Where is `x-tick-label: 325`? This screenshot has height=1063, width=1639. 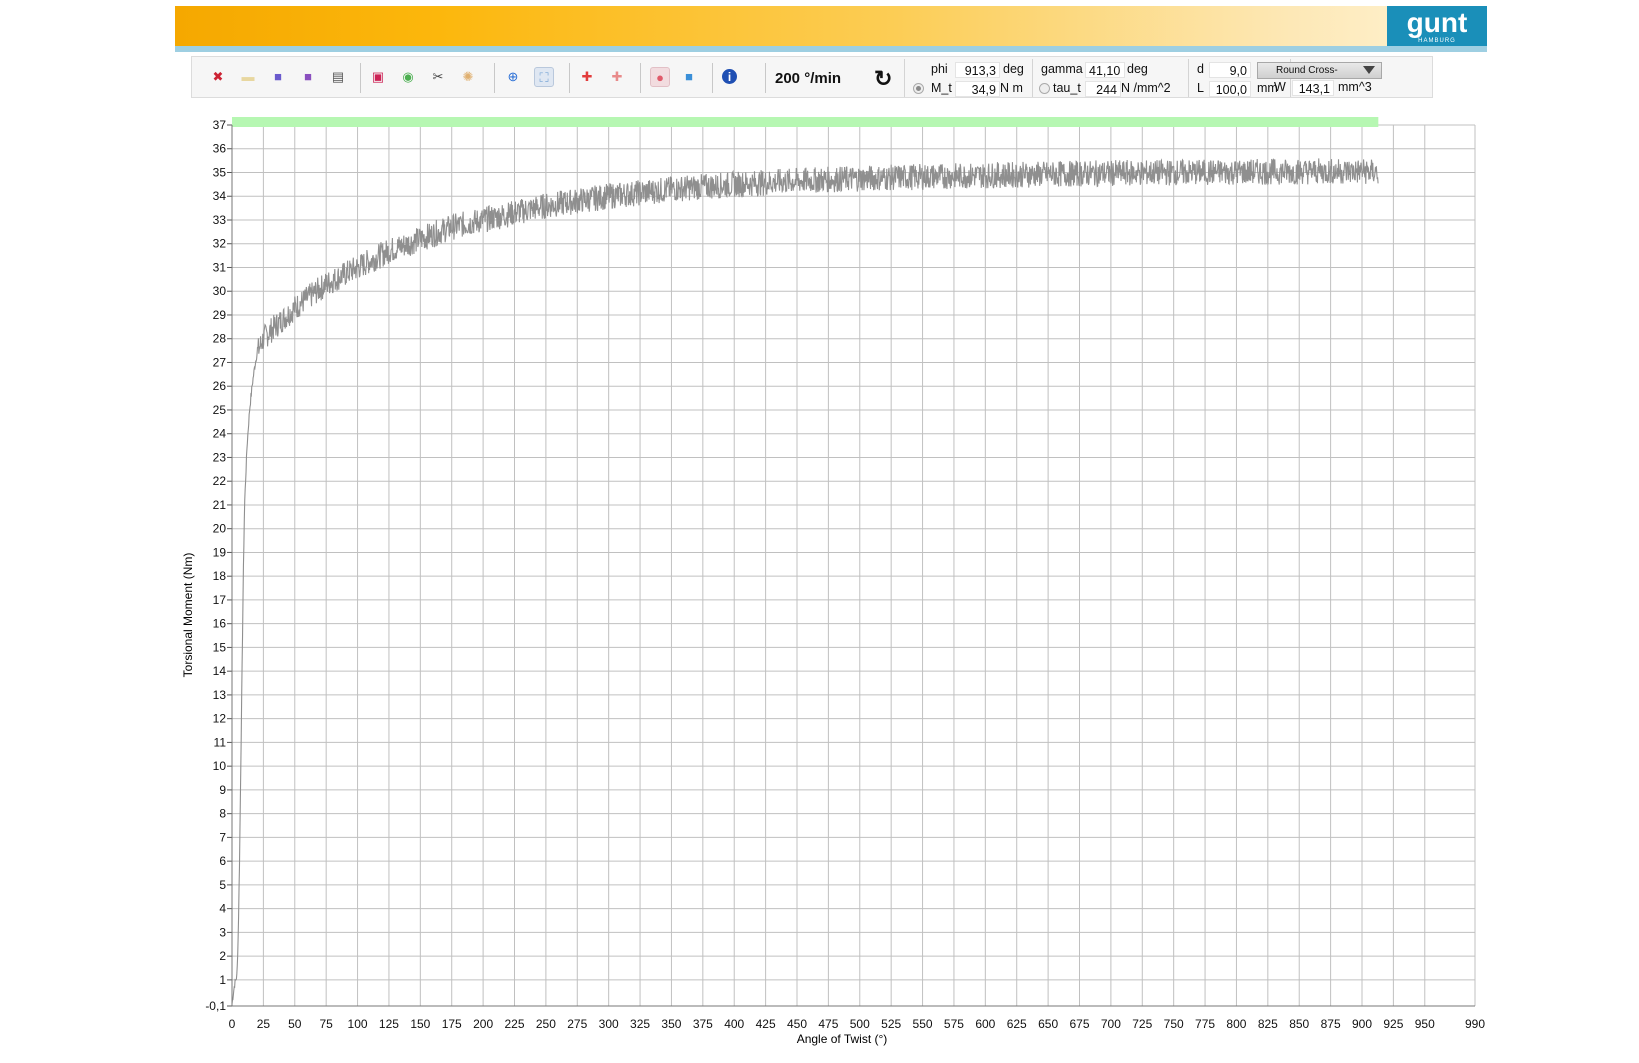
x-tick-label: 325 is located at coordinates (640, 1024).